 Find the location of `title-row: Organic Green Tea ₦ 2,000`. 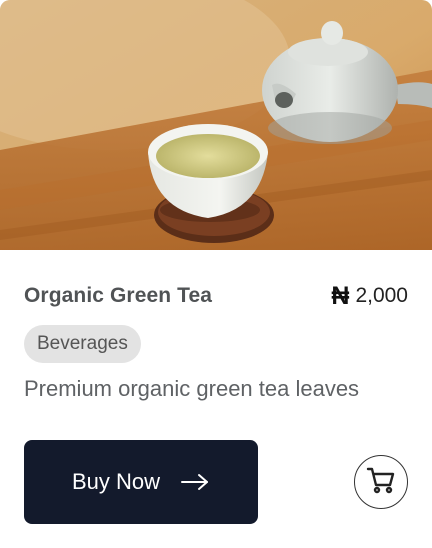

title-row: Organic Green Tea ₦ 2,000 is located at coordinates (216, 296).